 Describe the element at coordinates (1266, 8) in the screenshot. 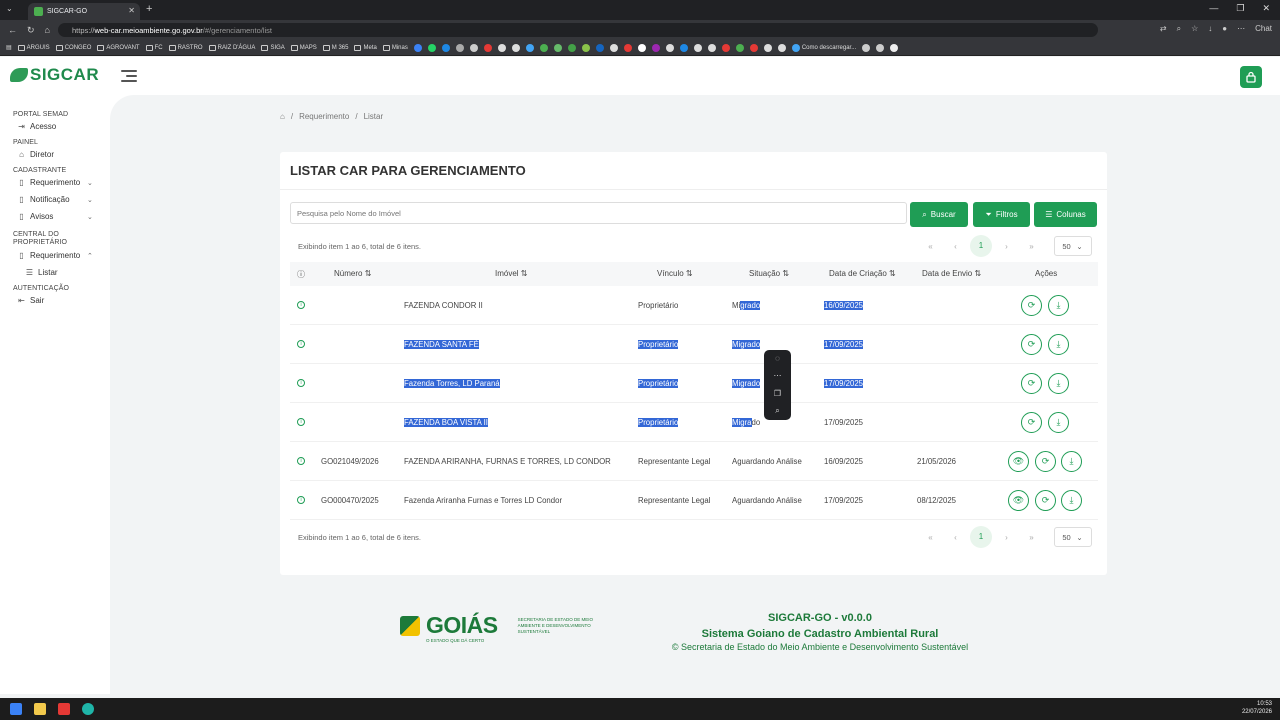

I see `close-window-icon: ✕` at that location.